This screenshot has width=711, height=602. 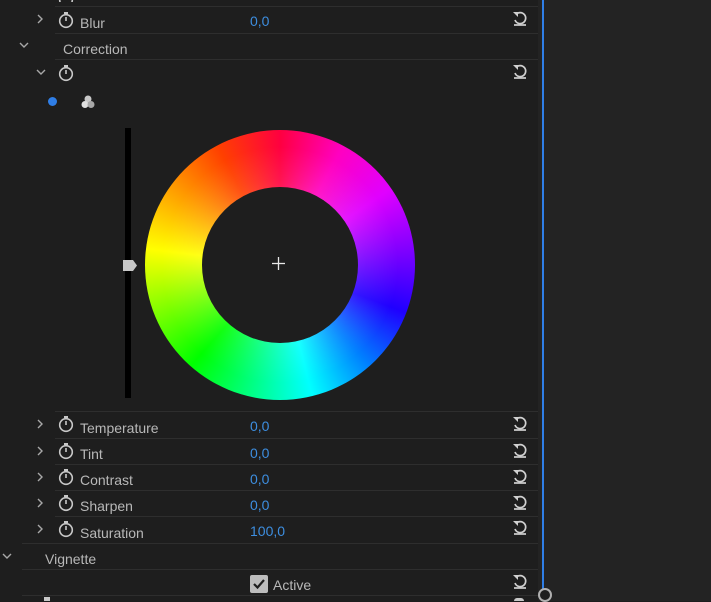 I want to click on contrast-label: Contrast, so click(x=106, y=480).